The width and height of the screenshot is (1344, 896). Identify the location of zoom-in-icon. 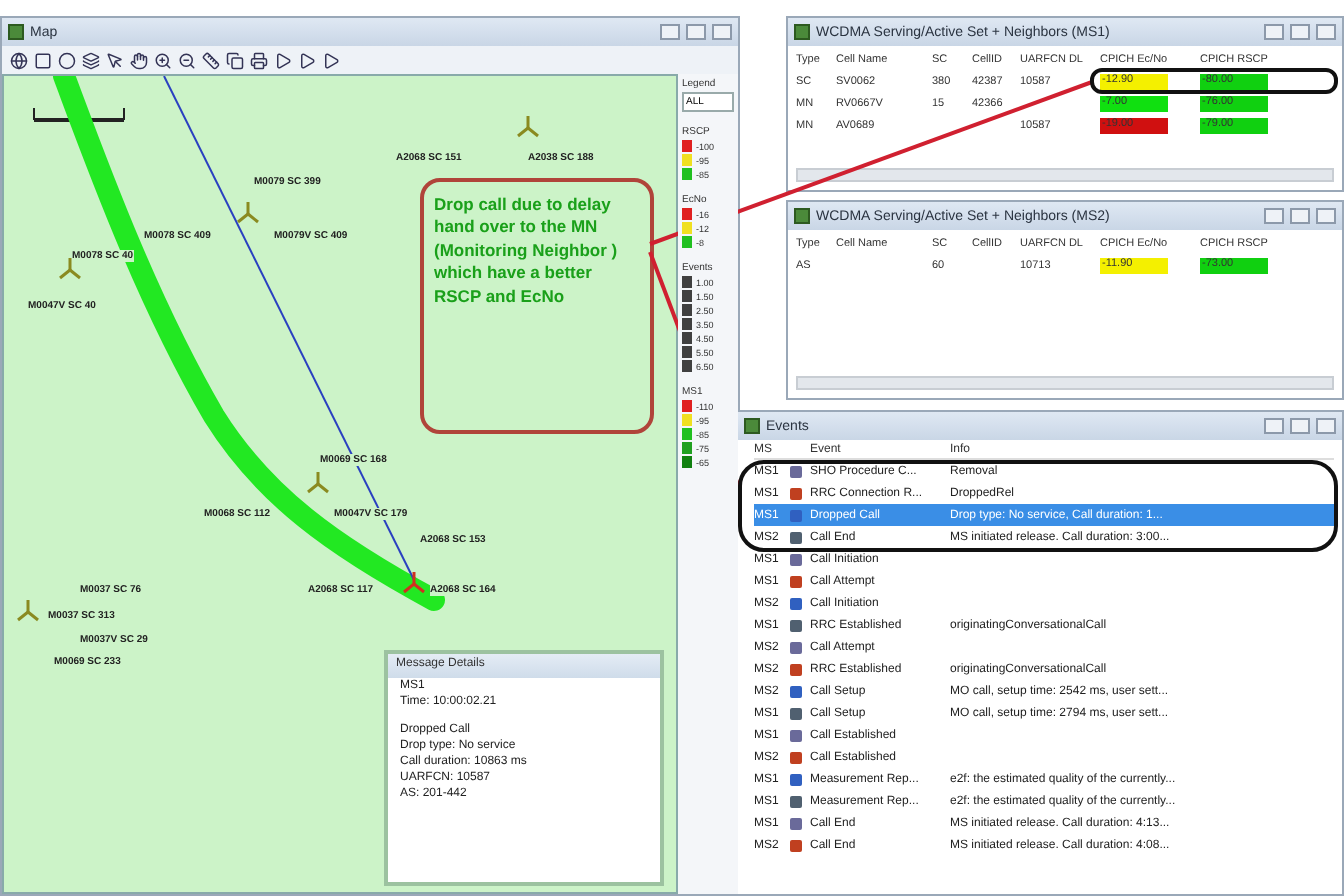
(163, 60).